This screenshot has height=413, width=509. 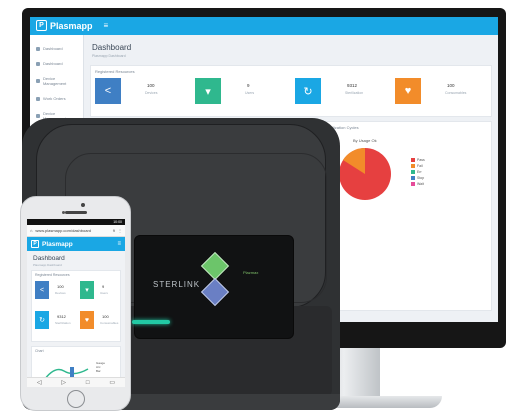 What do you see at coordinates (177, 284) in the screenshot?
I see `device-brand-text: STERLINK` at bounding box center [177, 284].